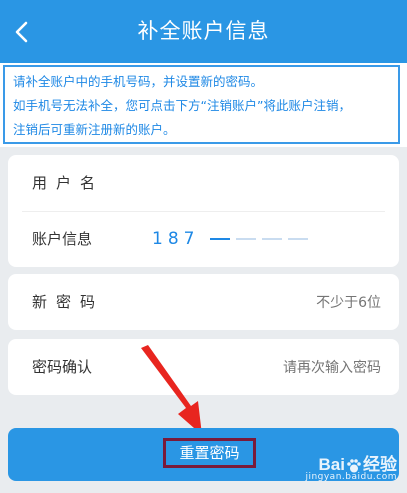  Describe the element at coordinates (351, 477) in the screenshot. I see `watermark-url: jingyan.baidu.com` at that location.